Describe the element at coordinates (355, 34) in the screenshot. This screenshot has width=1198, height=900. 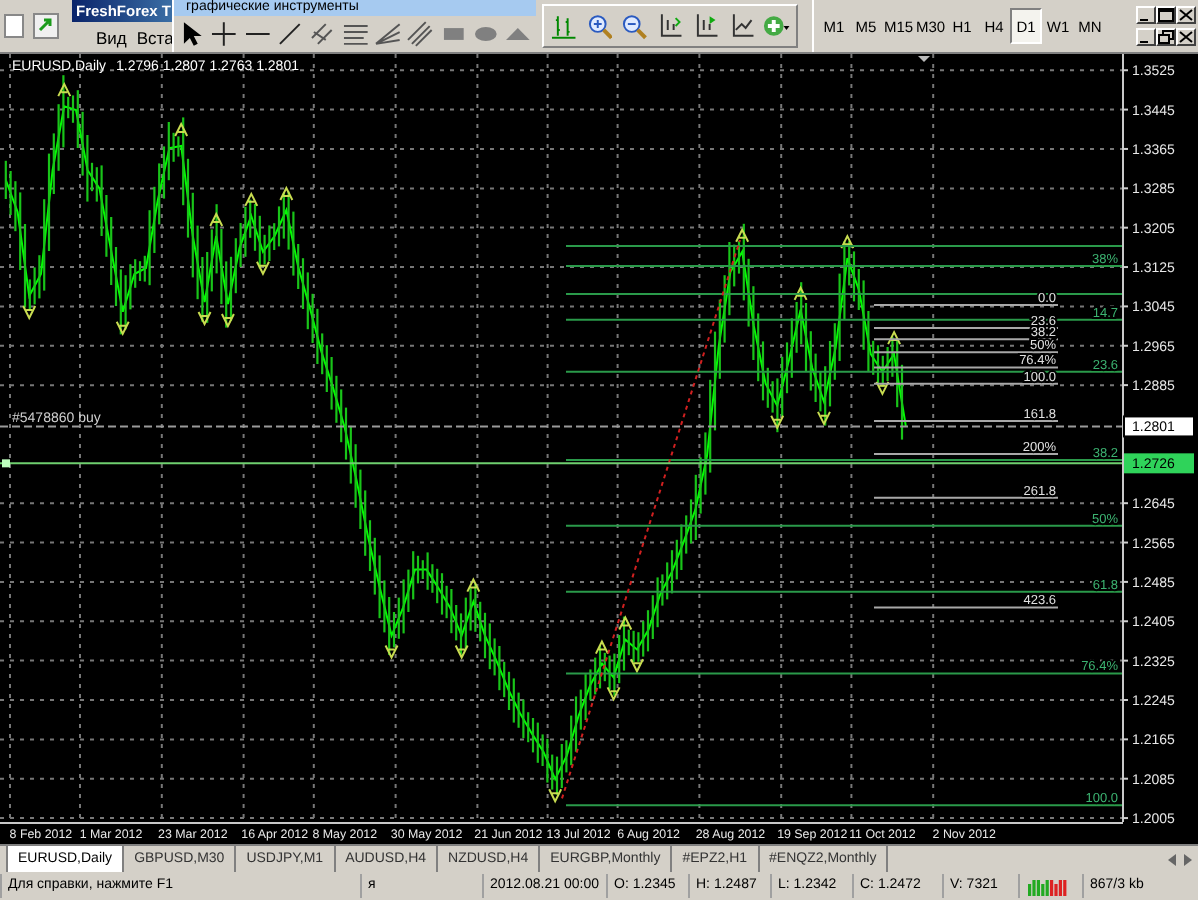
I see `fibonacci-icon` at that location.